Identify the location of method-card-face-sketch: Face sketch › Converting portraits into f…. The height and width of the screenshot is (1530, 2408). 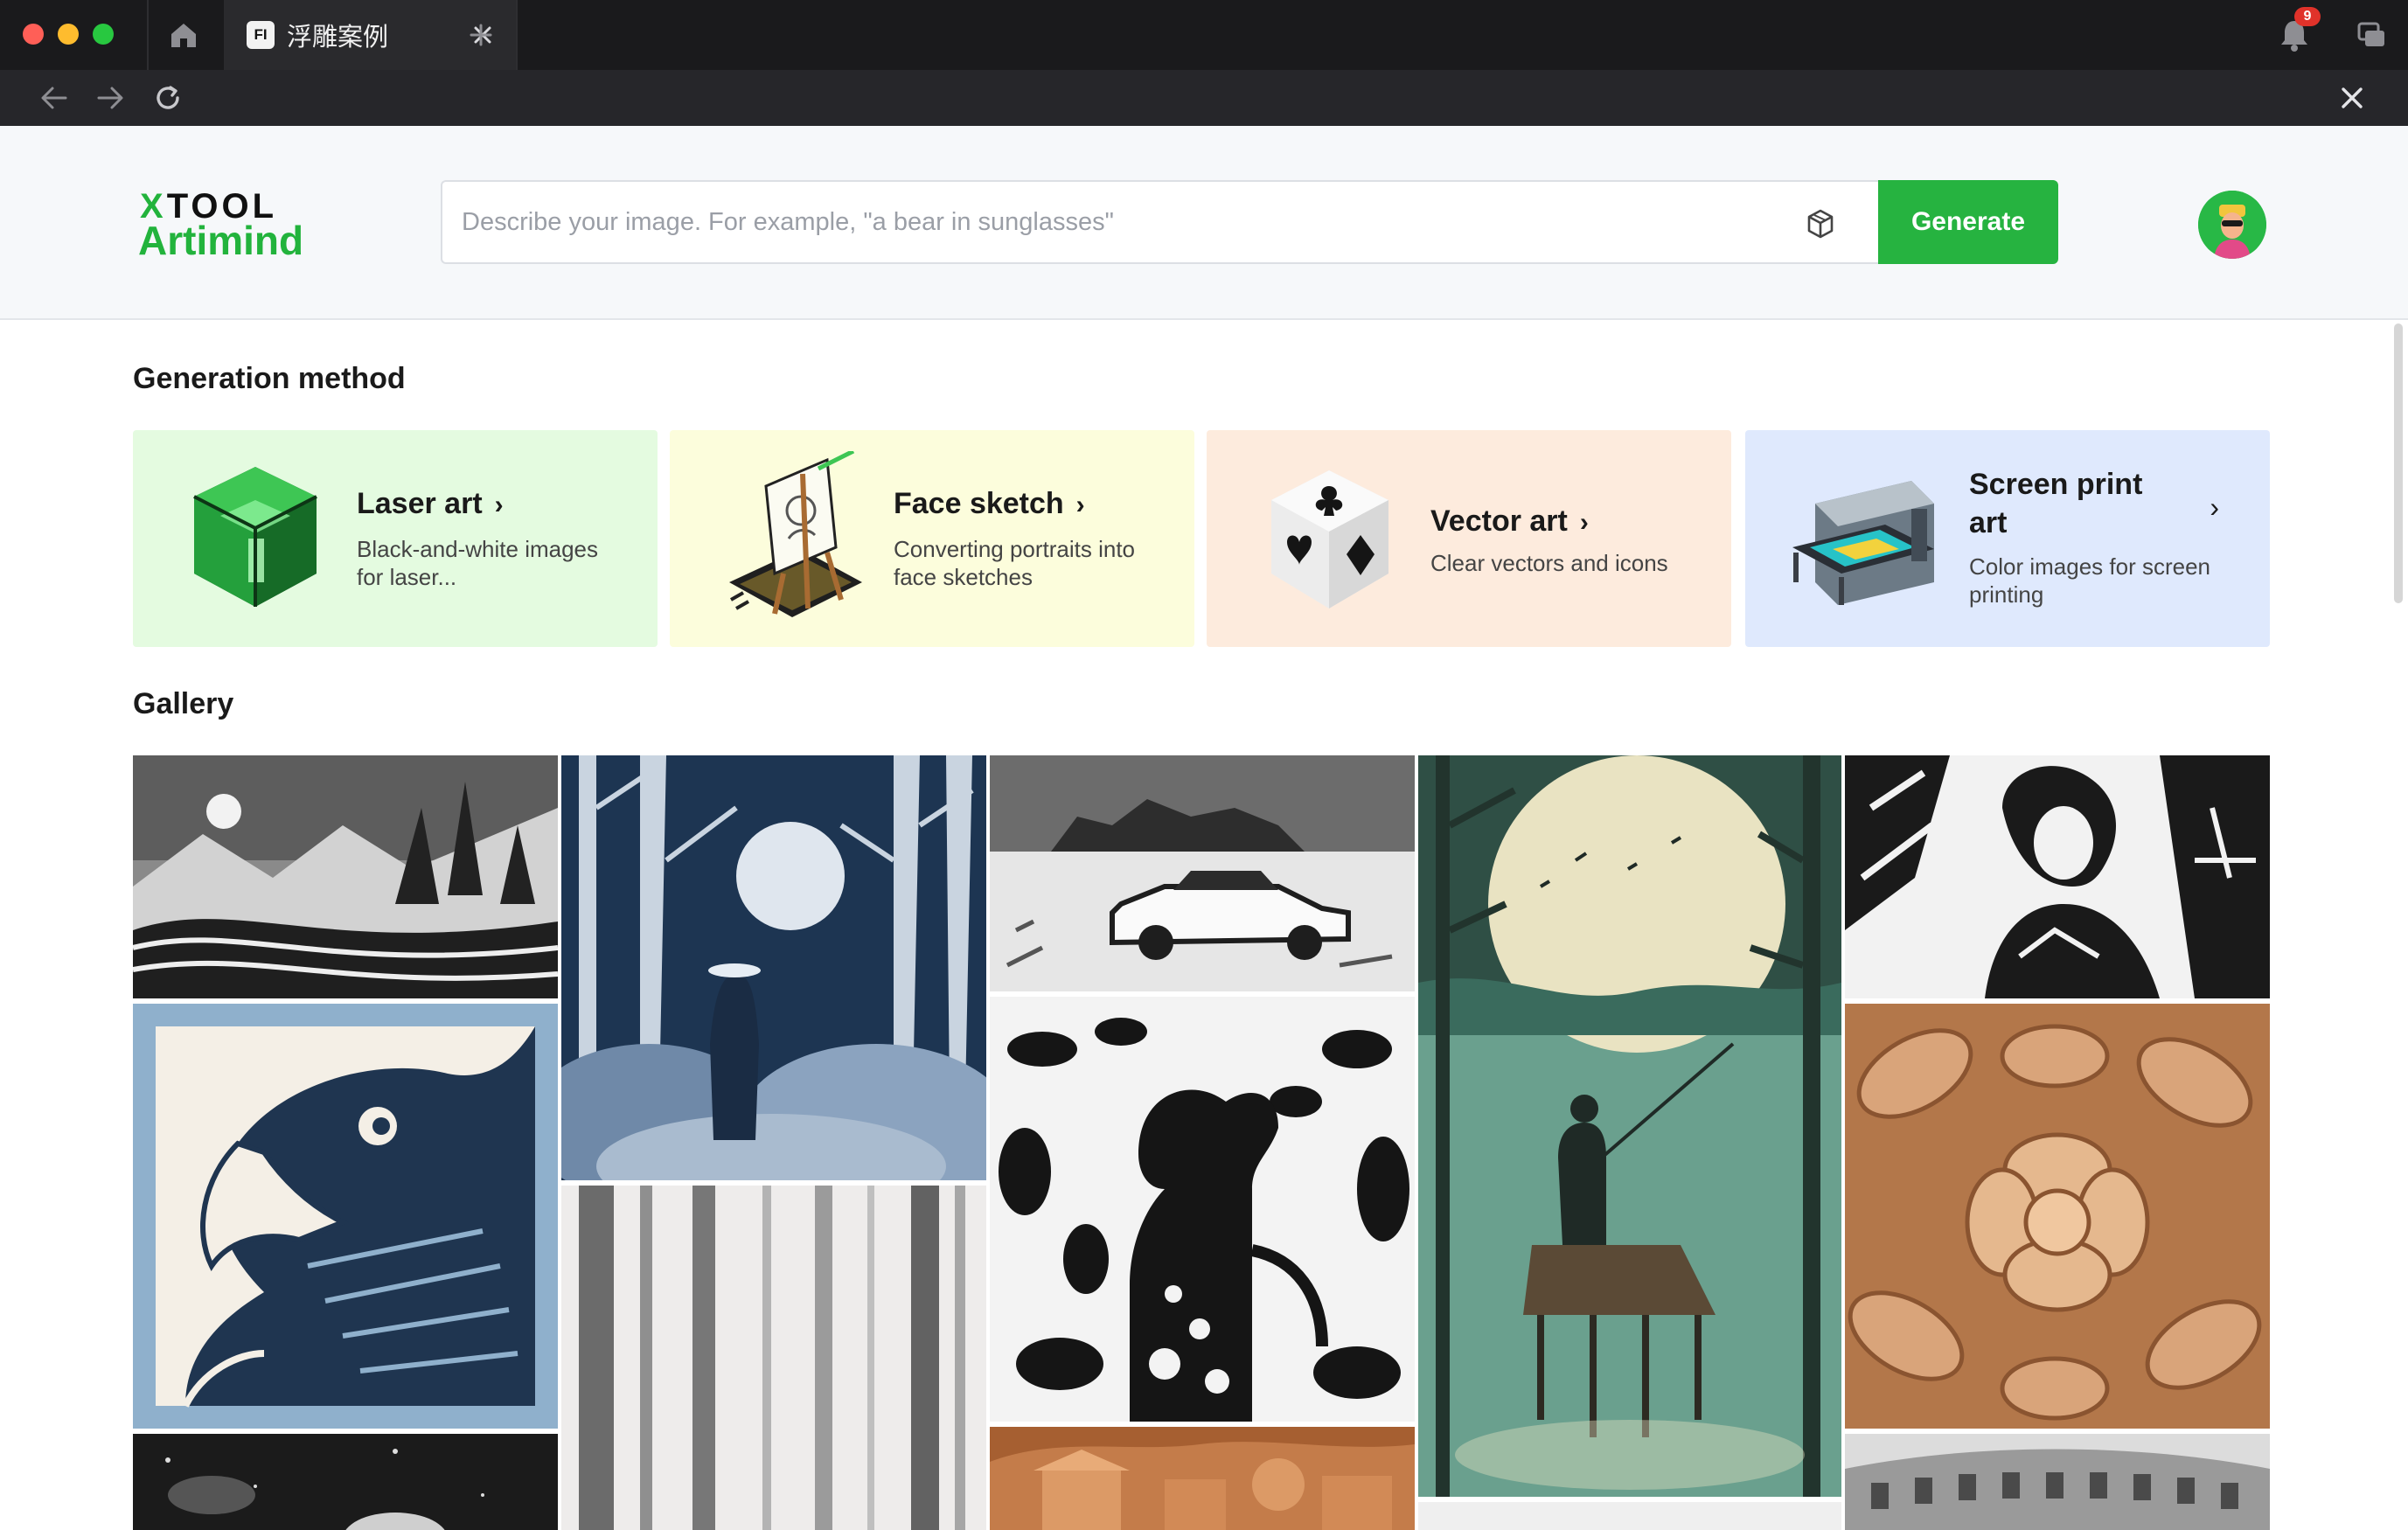
(932, 538).